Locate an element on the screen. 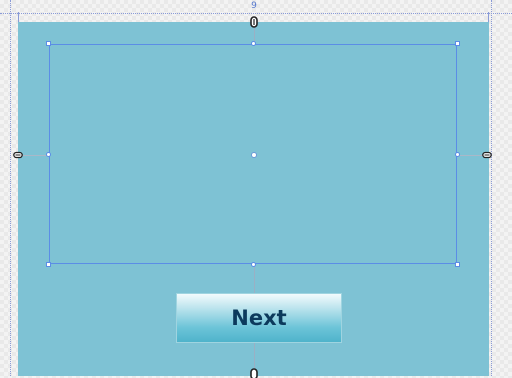  rotation-center-point is located at coordinates (254, 155).